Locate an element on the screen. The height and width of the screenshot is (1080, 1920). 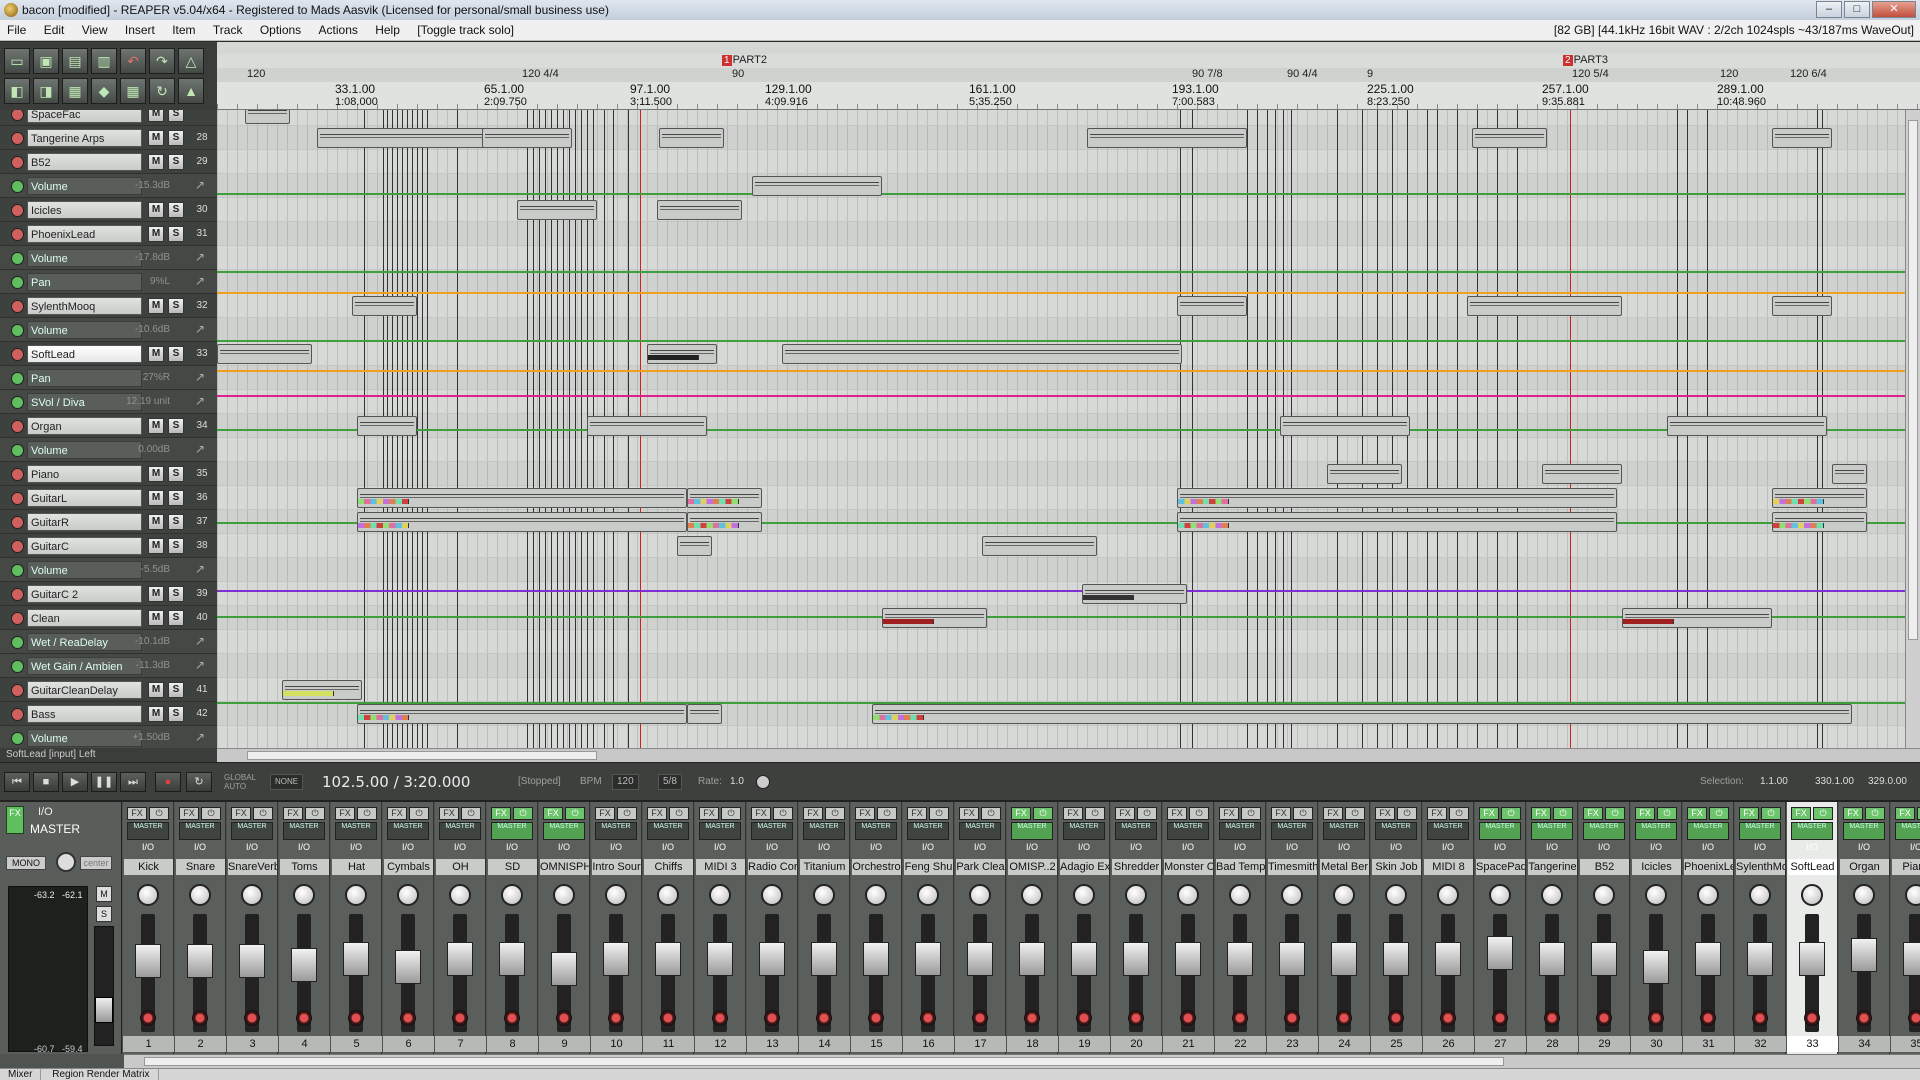
mixer-horizontal-scrollbar is located at coordinates (1022, 1061).